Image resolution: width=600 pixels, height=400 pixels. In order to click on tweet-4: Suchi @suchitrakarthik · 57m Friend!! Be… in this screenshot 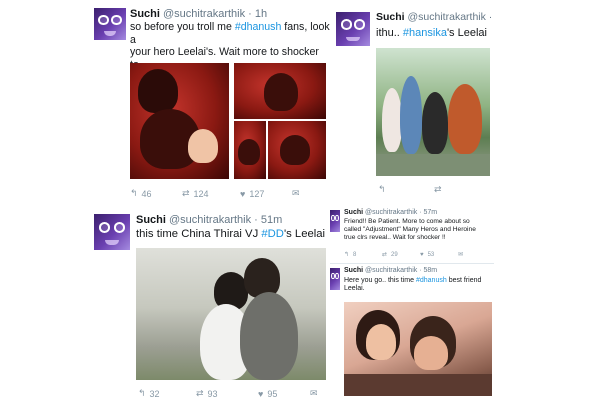, I will do `click(412, 238)`.